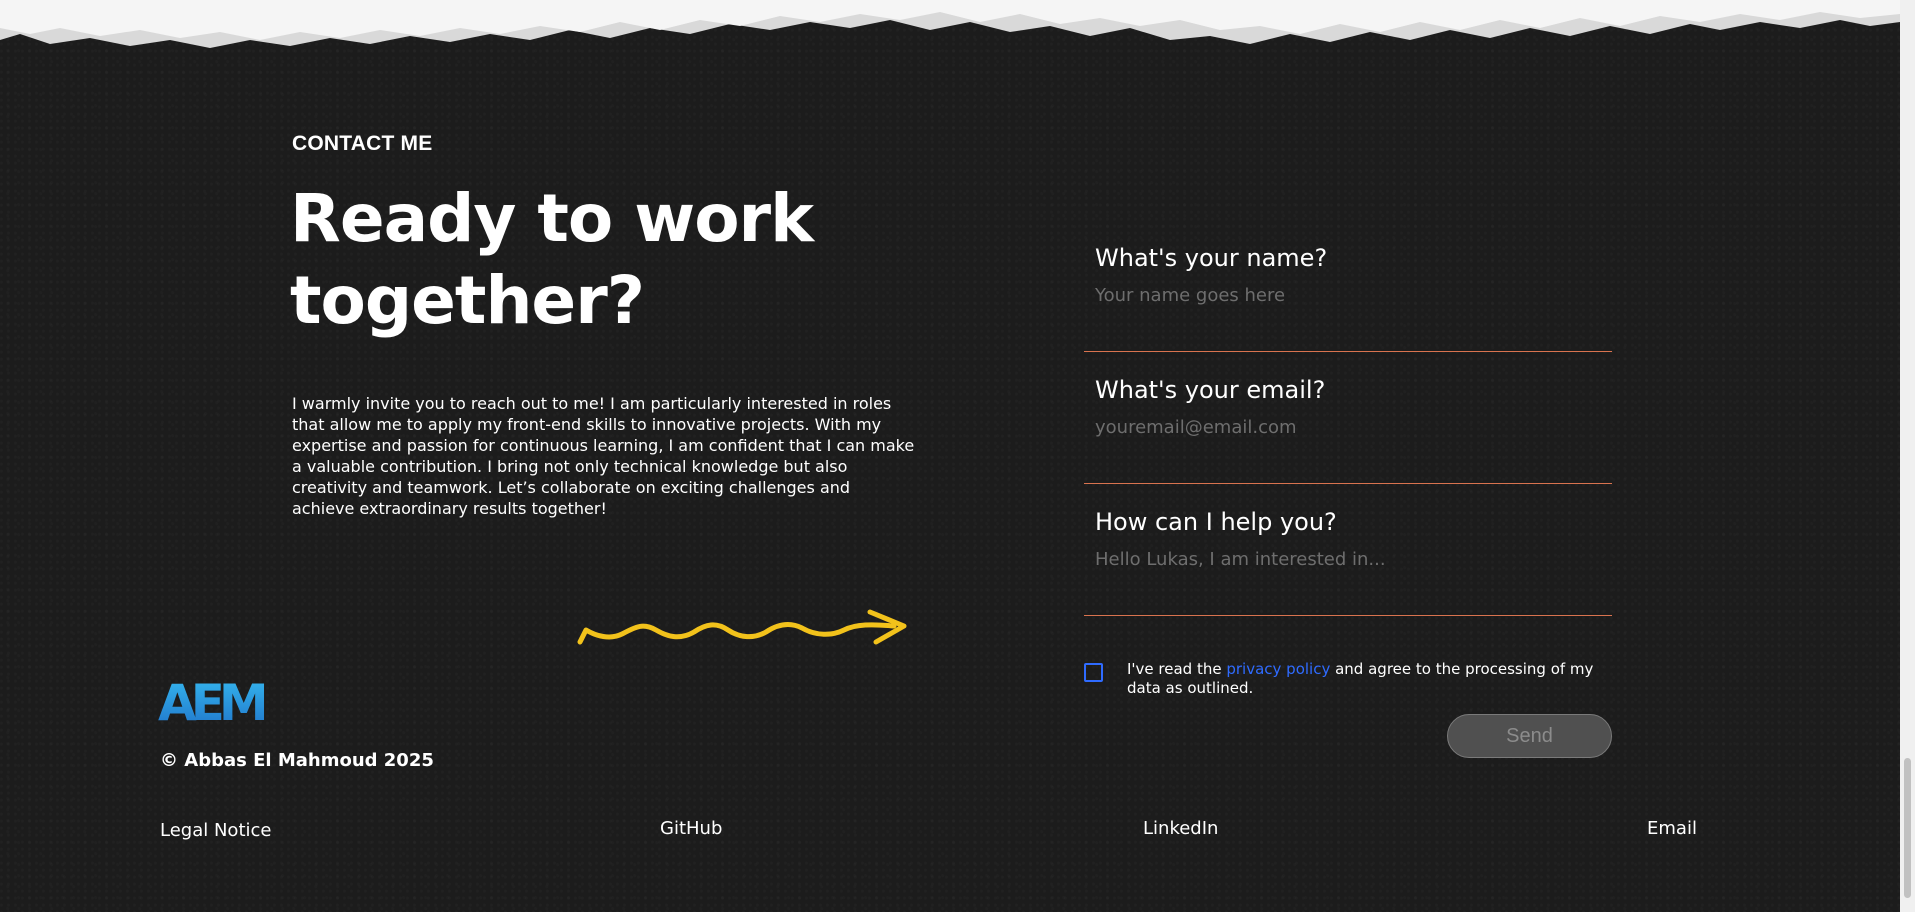 The width and height of the screenshot is (1915, 912). Describe the element at coordinates (1345, 295) in the screenshot. I see `name-input` at that location.